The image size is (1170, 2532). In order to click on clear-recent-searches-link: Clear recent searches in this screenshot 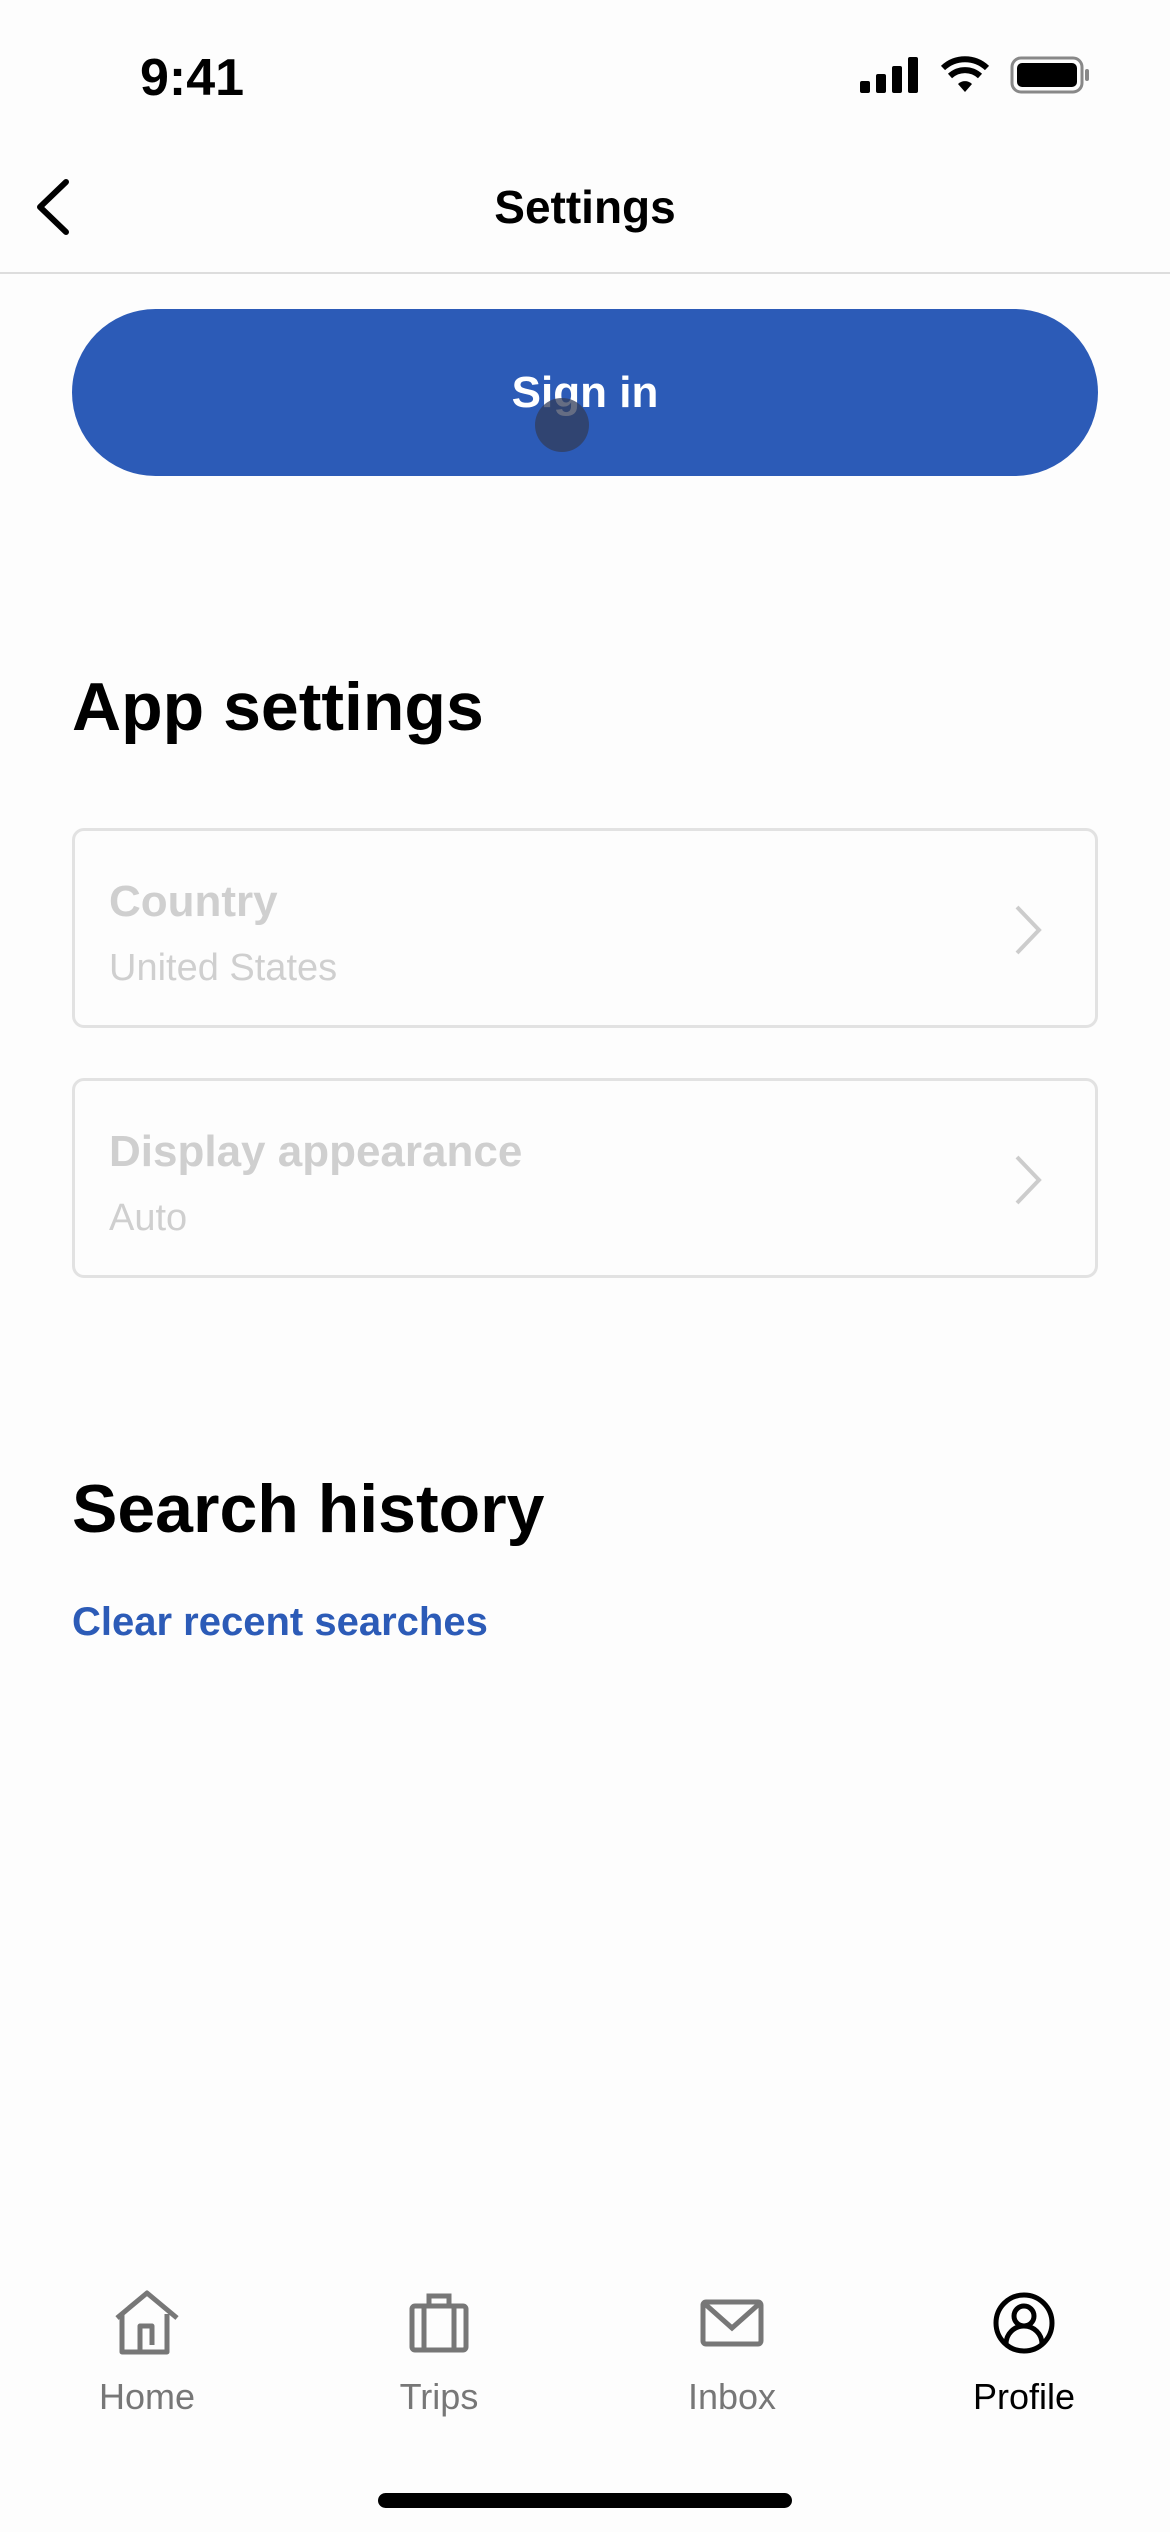, I will do `click(280, 1622)`.